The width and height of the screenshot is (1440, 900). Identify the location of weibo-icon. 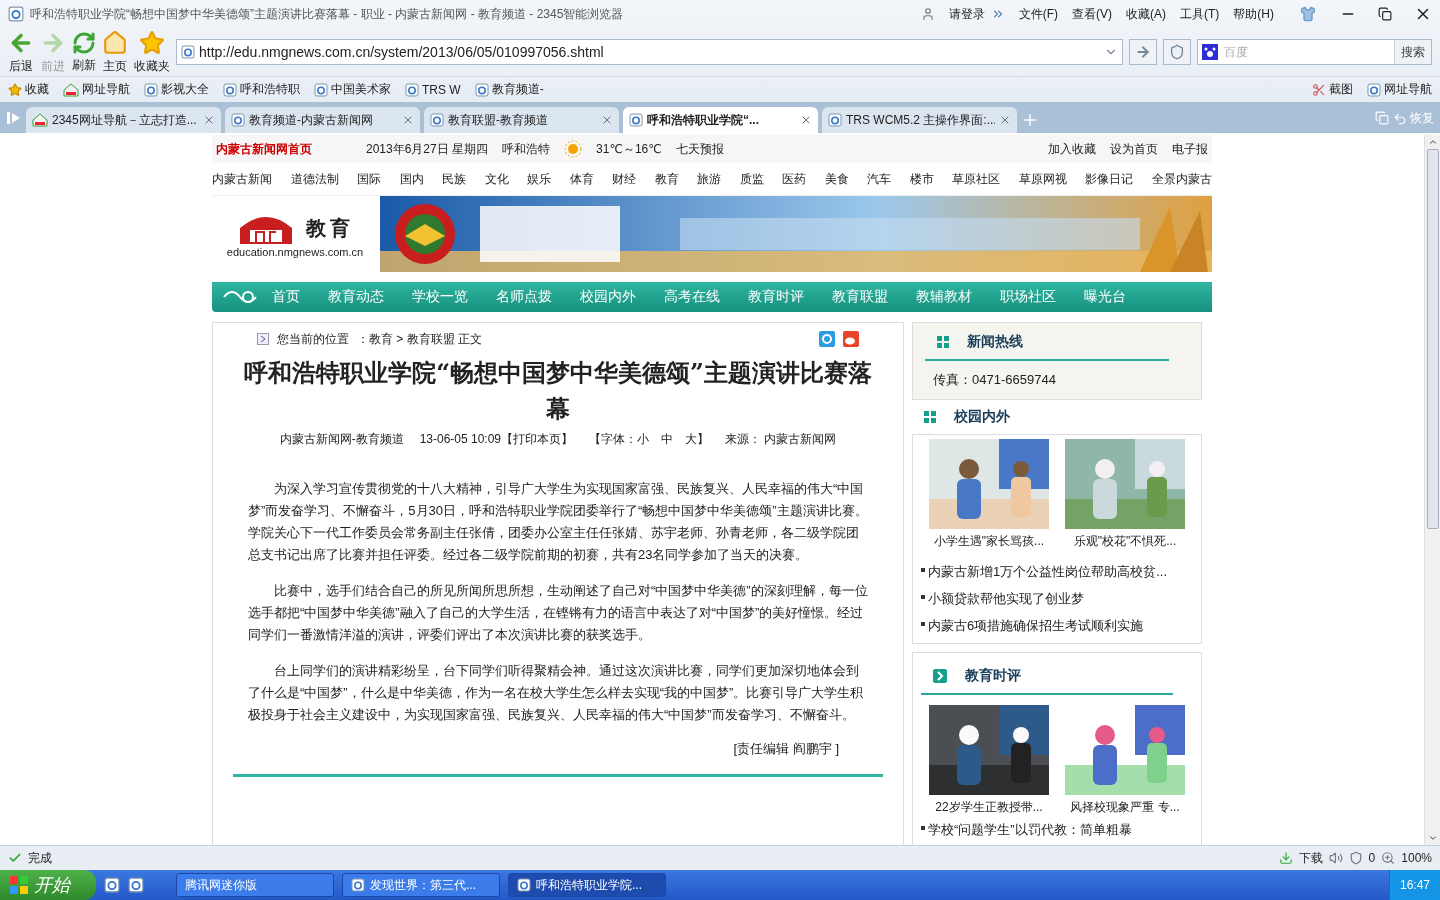
(851, 339).